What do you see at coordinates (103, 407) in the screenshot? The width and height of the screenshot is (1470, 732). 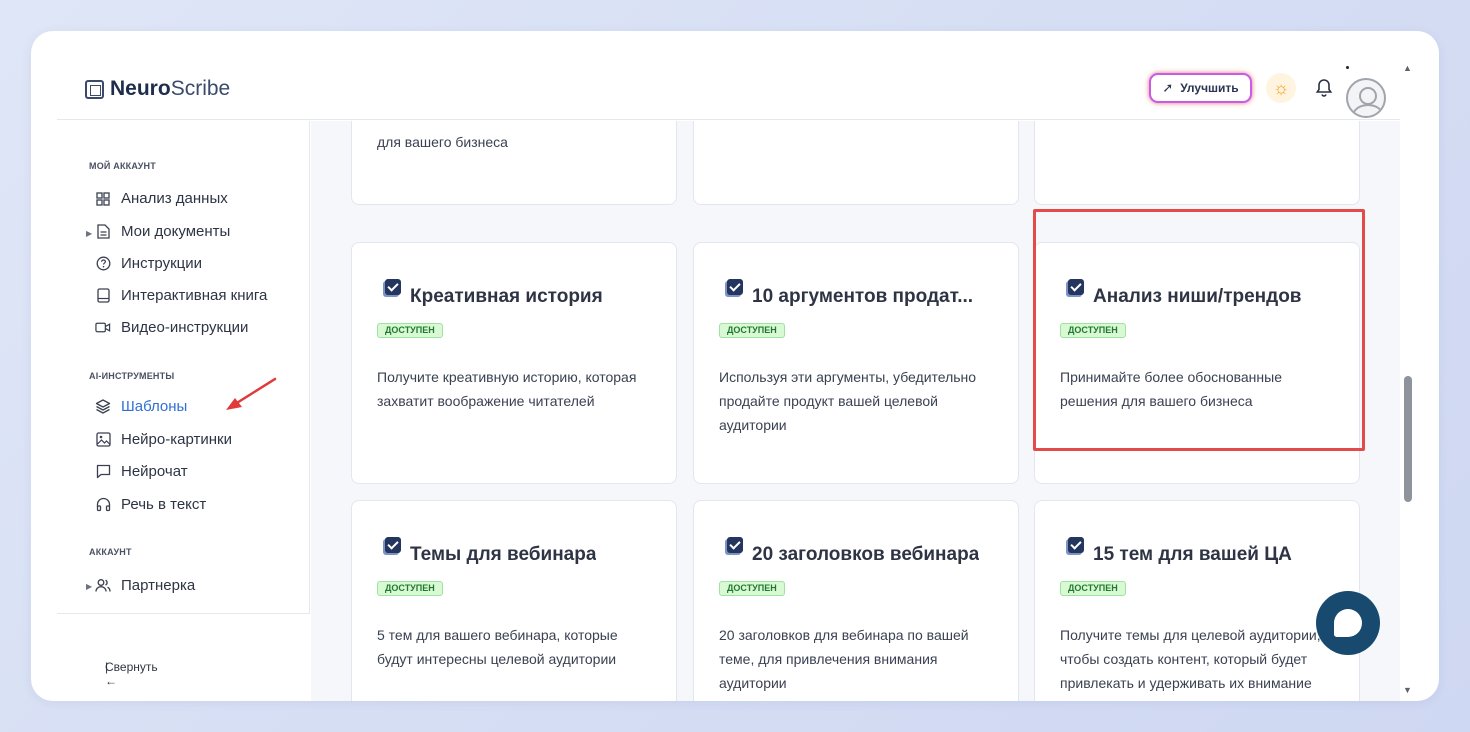 I see `layers-icon` at bounding box center [103, 407].